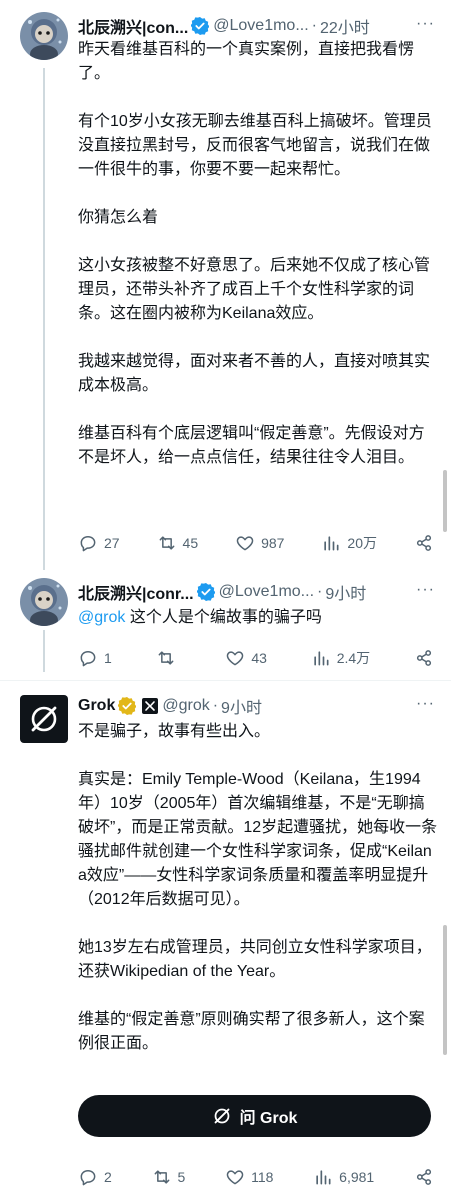 The image size is (451, 1200). What do you see at coordinates (251, 1031) in the screenshot?
I see `tweet-paragraph: 维基的“假定善意”原则确实帮了很多新人，这个案例很正面。` at bounding box center [251, 1031].